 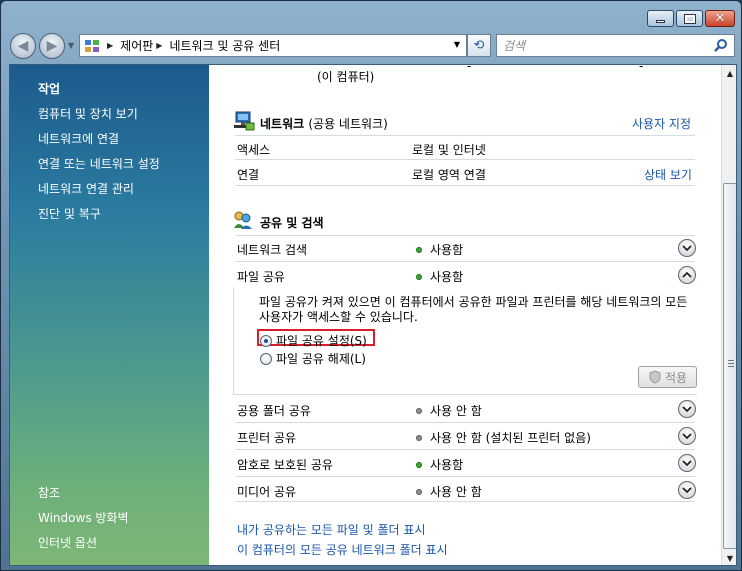 I want to click on forward-arrow-icon: ▶, so click(x=52, y=46).